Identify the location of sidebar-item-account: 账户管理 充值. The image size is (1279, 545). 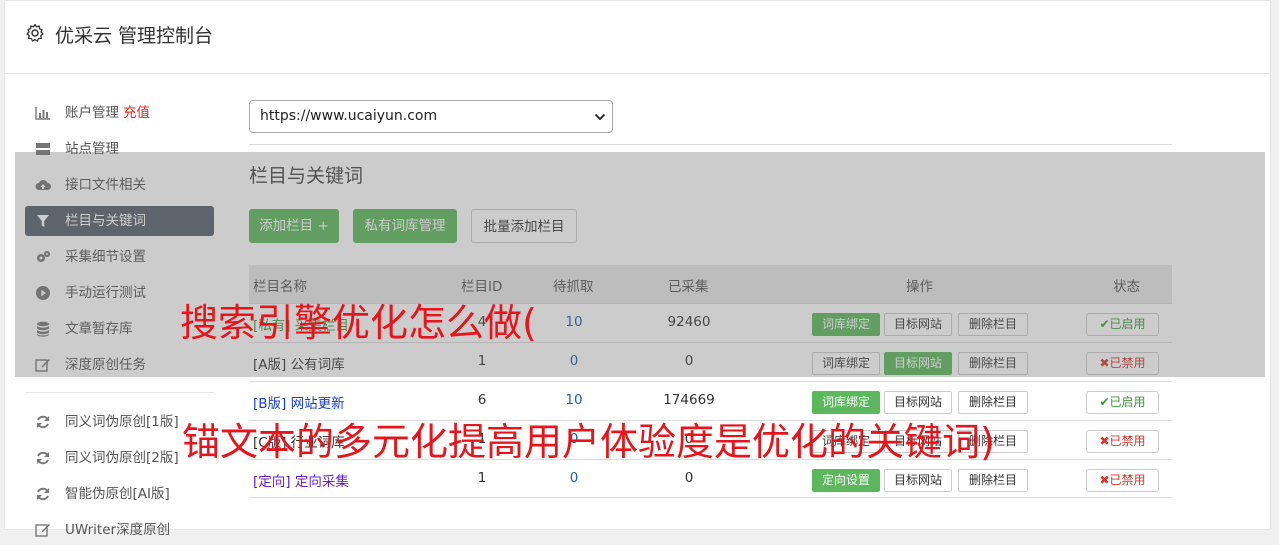
(119, 113).